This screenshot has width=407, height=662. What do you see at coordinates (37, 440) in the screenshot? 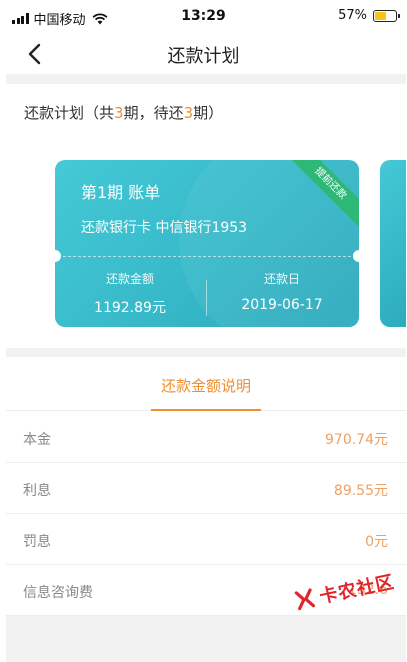
I see `row-label: 本金` at bounding box center [37, 440].